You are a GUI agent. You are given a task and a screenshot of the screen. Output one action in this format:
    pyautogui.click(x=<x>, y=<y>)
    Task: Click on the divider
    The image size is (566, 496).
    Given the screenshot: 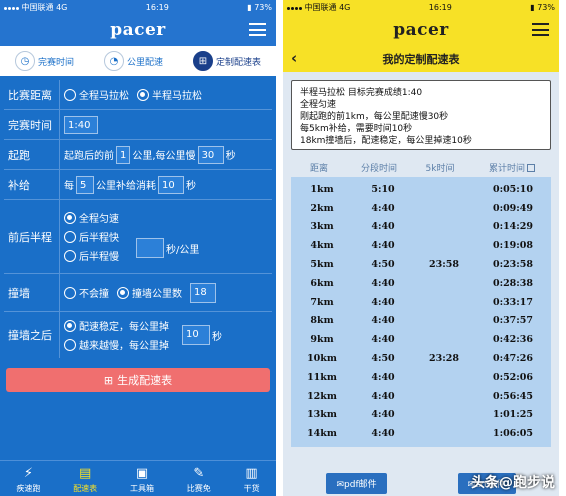 What is the action you would take?
    pyautogui.click(x=279, y=248)
    